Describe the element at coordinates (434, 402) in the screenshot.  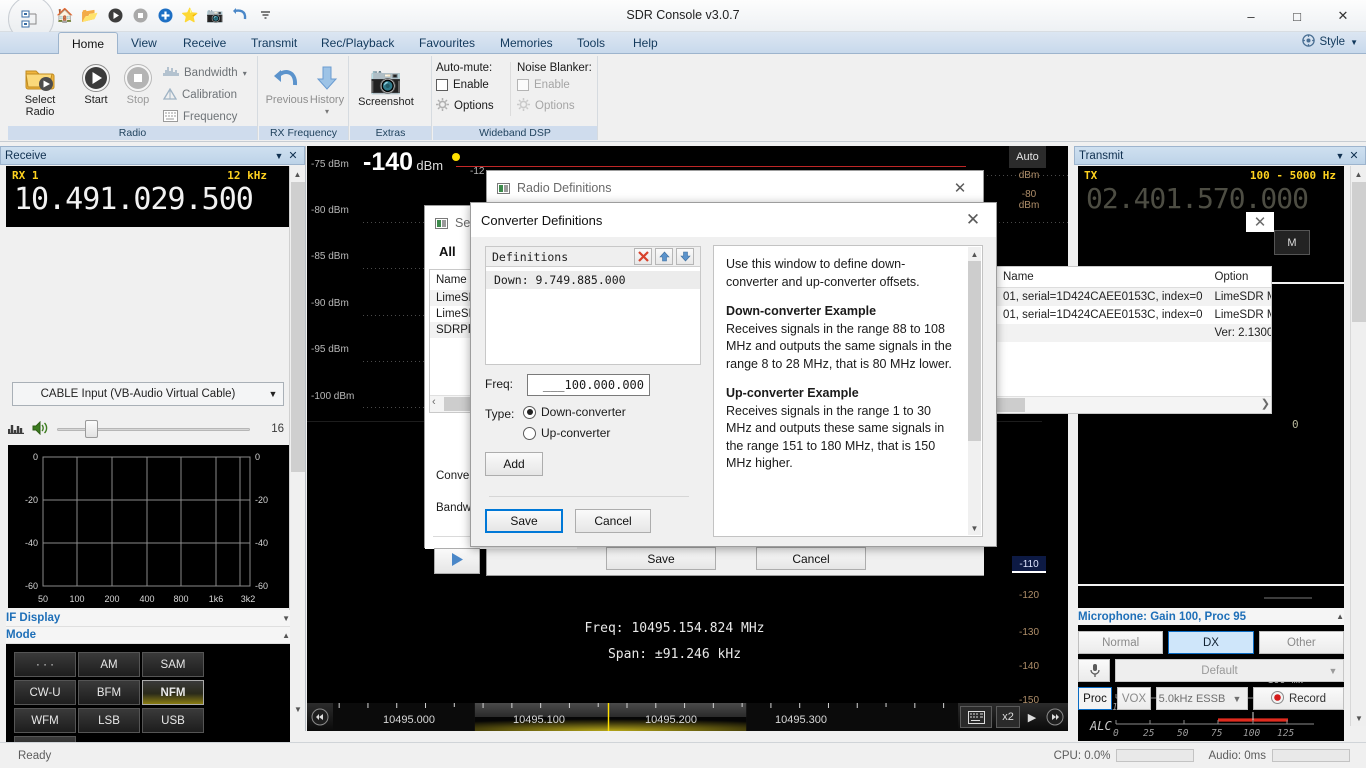
I see `chevron-left-icon: ‹` at that location.